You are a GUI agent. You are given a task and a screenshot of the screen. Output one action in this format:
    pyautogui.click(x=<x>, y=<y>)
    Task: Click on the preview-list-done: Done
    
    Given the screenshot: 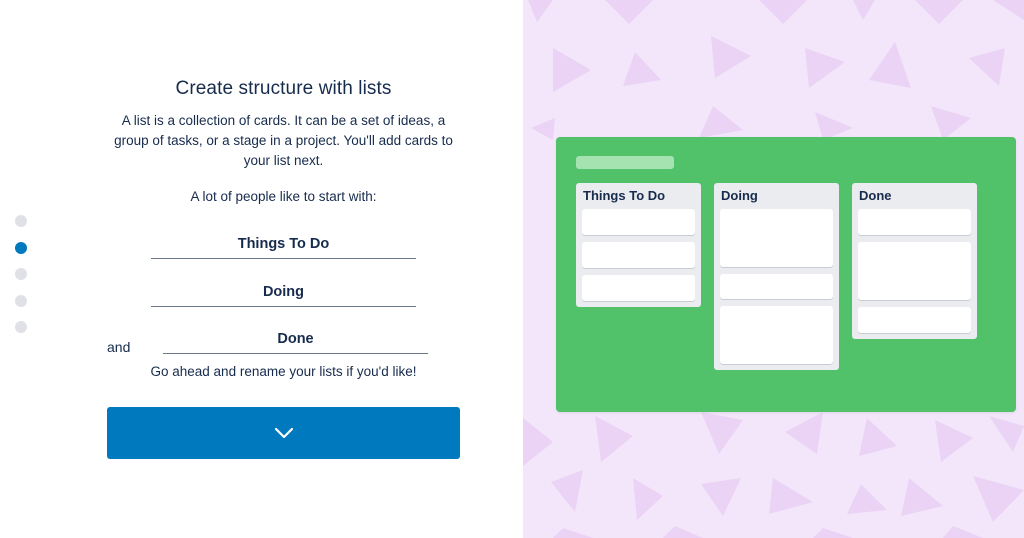 What is the action you would take?
    pyautogui.click(x=914, y=261)
    